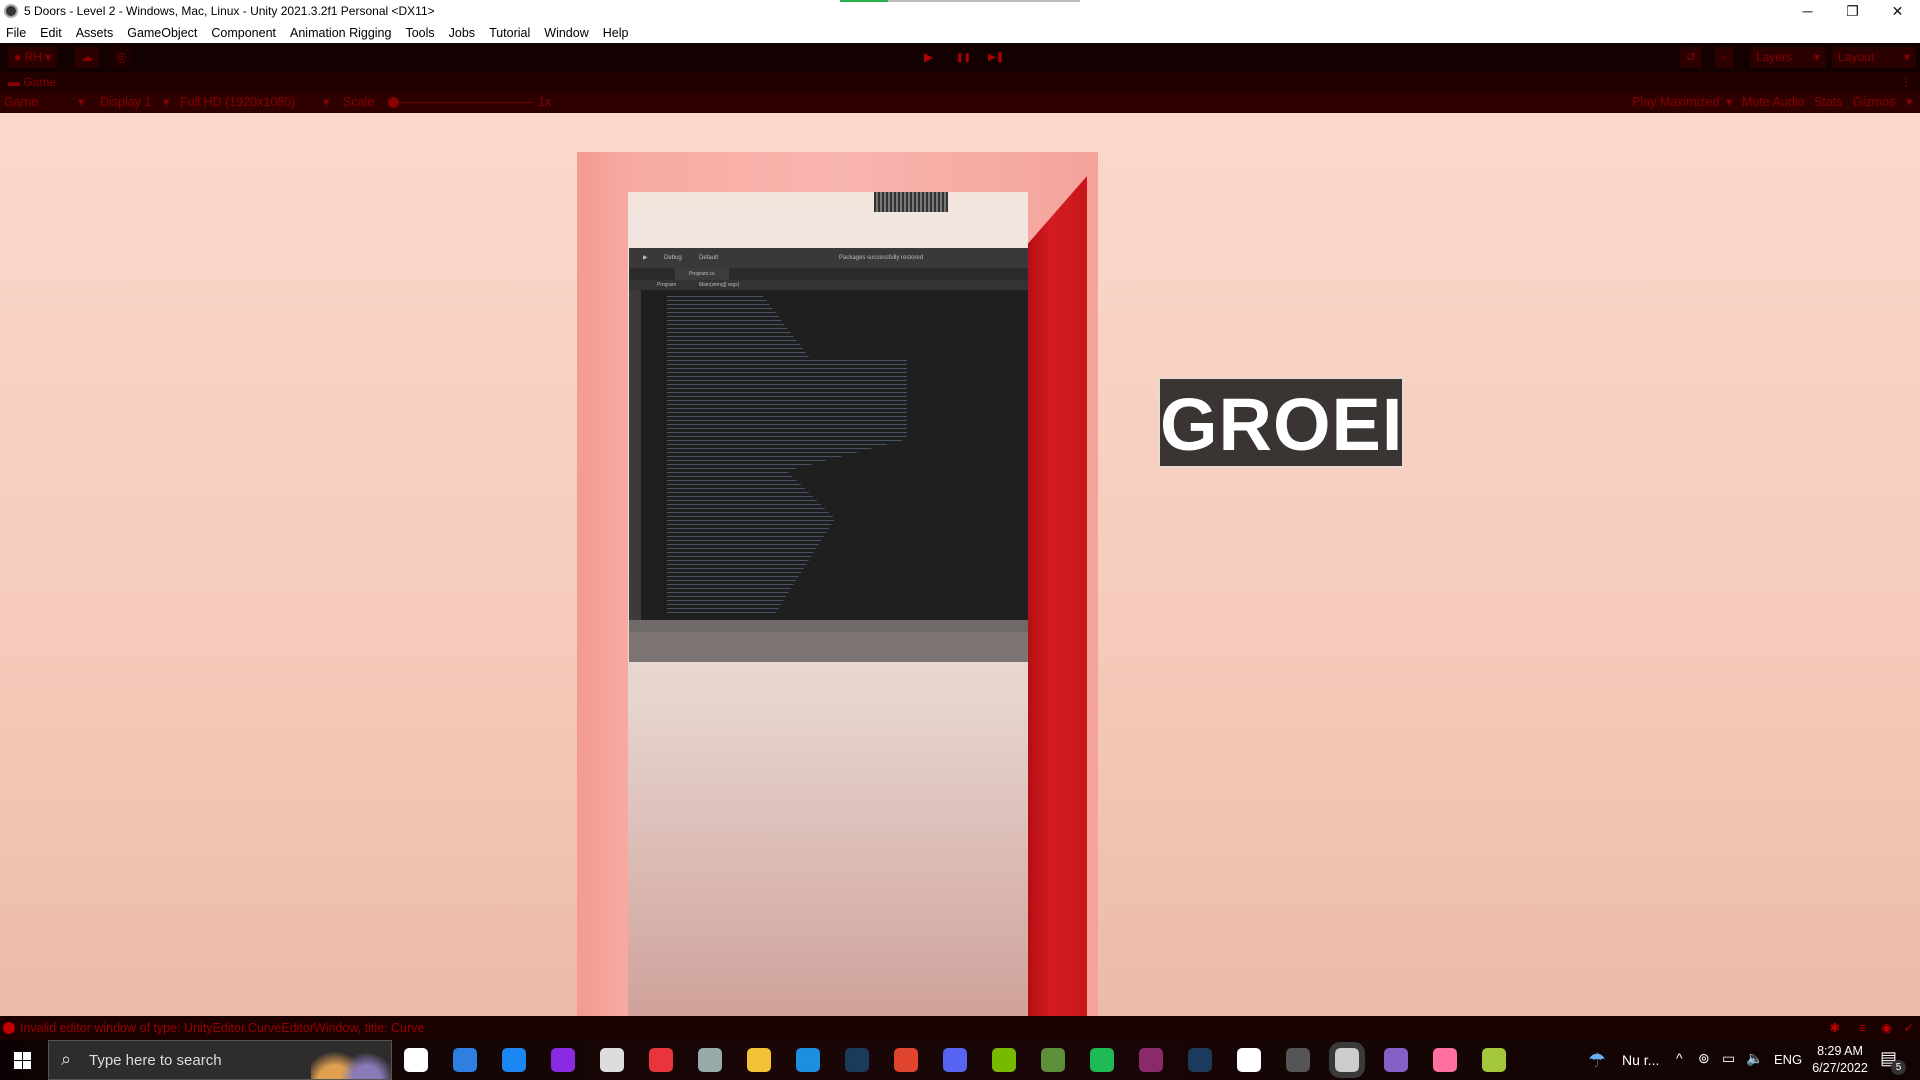 This screenshot has height=1080, width=1920. I want to click on task-view-icon, so click(416, 1060).